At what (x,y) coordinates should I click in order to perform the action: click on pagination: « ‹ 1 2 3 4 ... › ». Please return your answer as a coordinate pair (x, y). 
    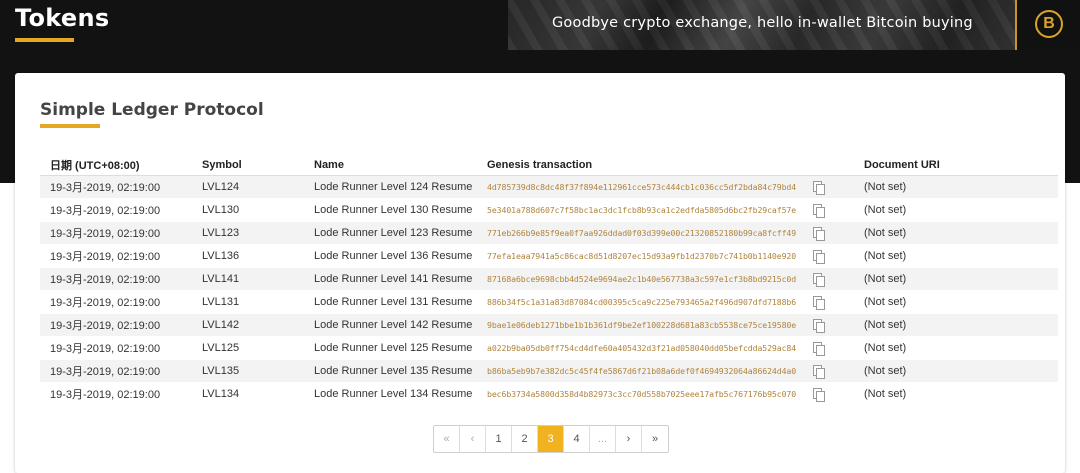
    Looking at the image, I should click on (551, 439).